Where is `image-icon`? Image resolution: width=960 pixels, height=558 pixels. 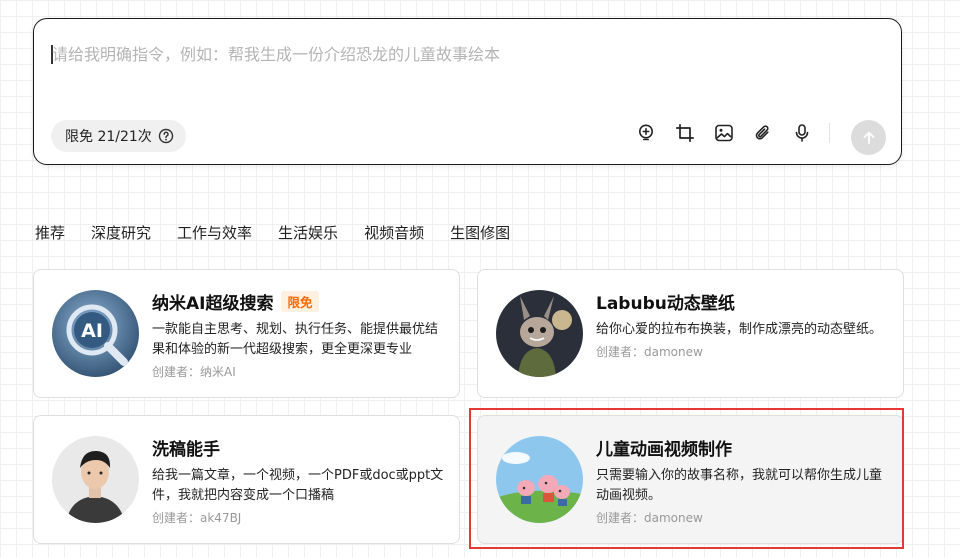
image-icon is located at coordinates (724, 133).